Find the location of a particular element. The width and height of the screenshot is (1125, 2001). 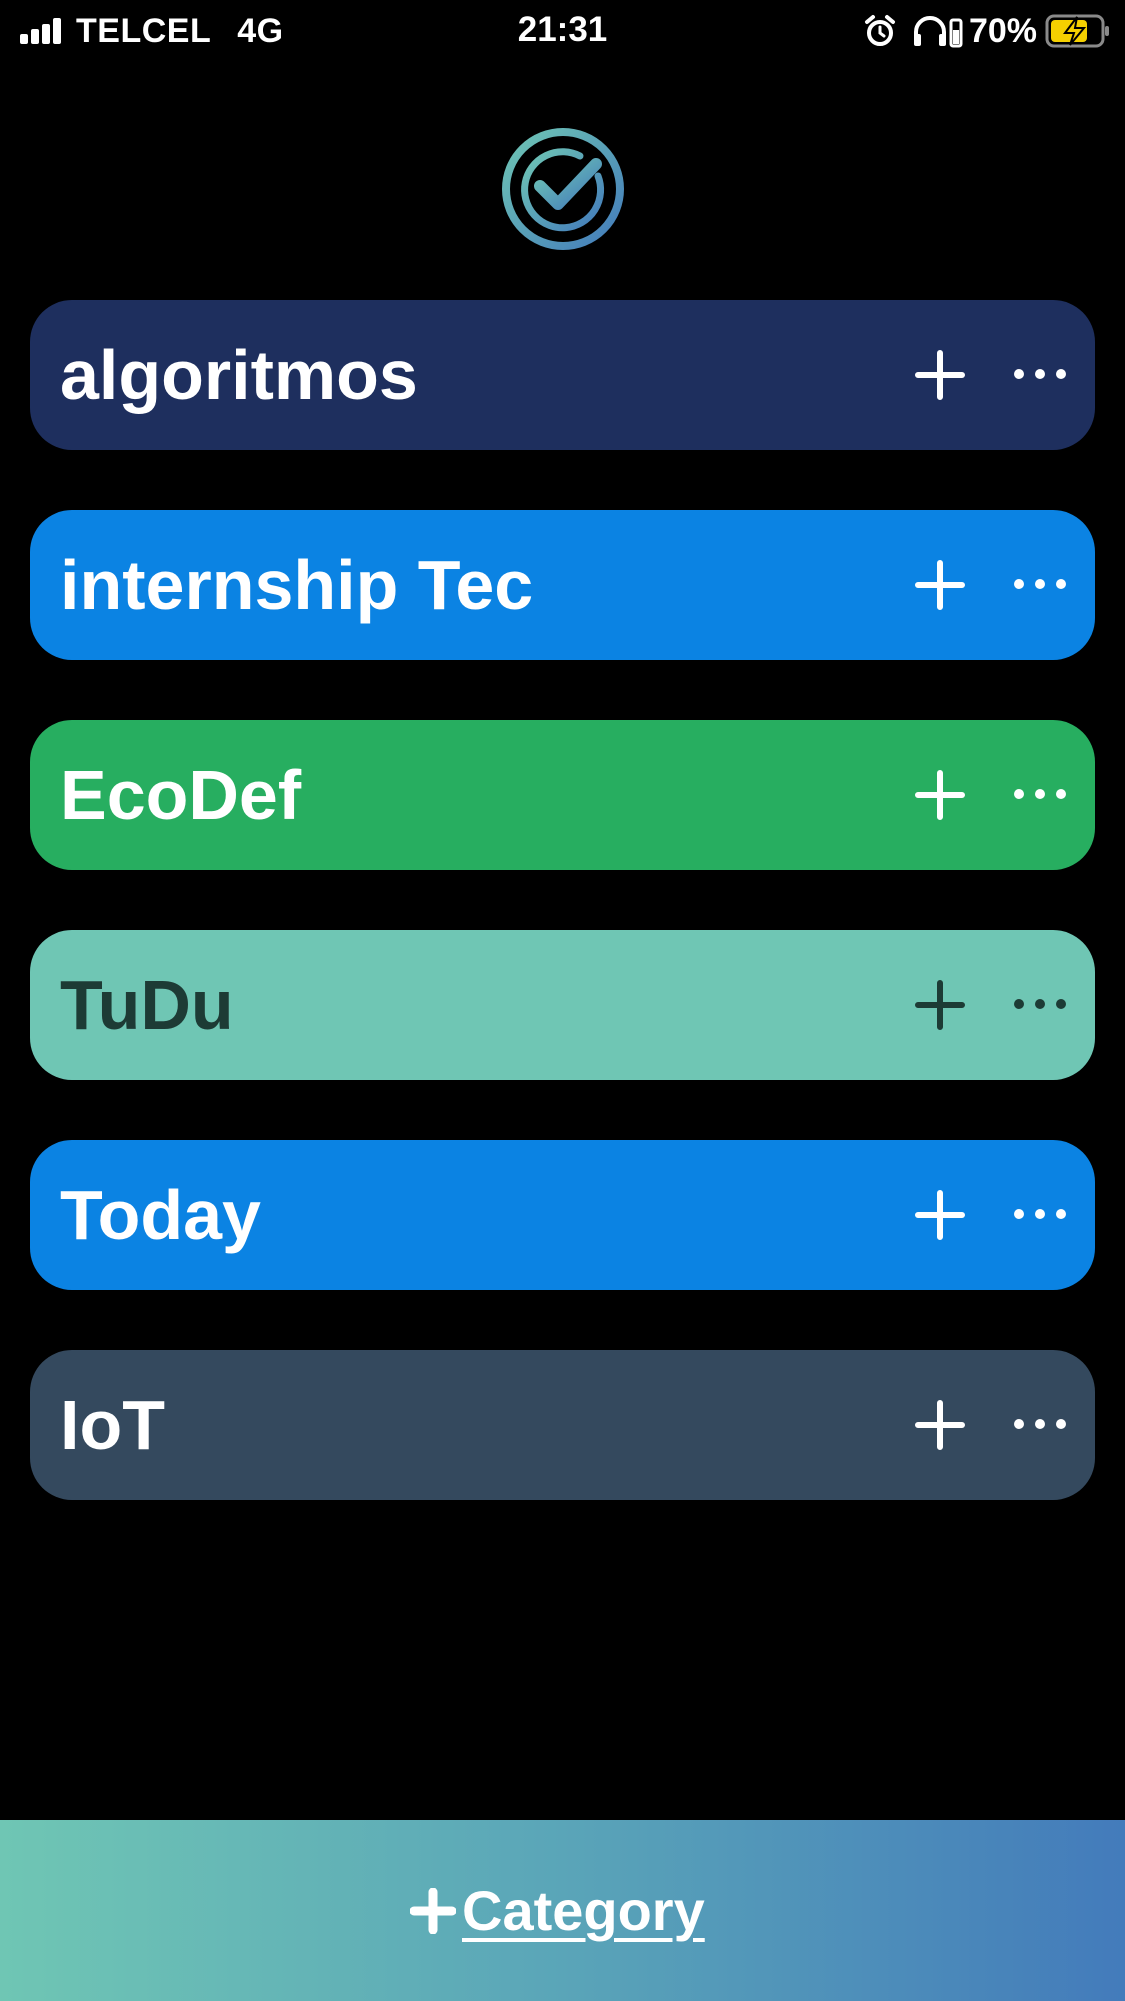

check-circle-logo-icon is located at coordinates (563, 189).